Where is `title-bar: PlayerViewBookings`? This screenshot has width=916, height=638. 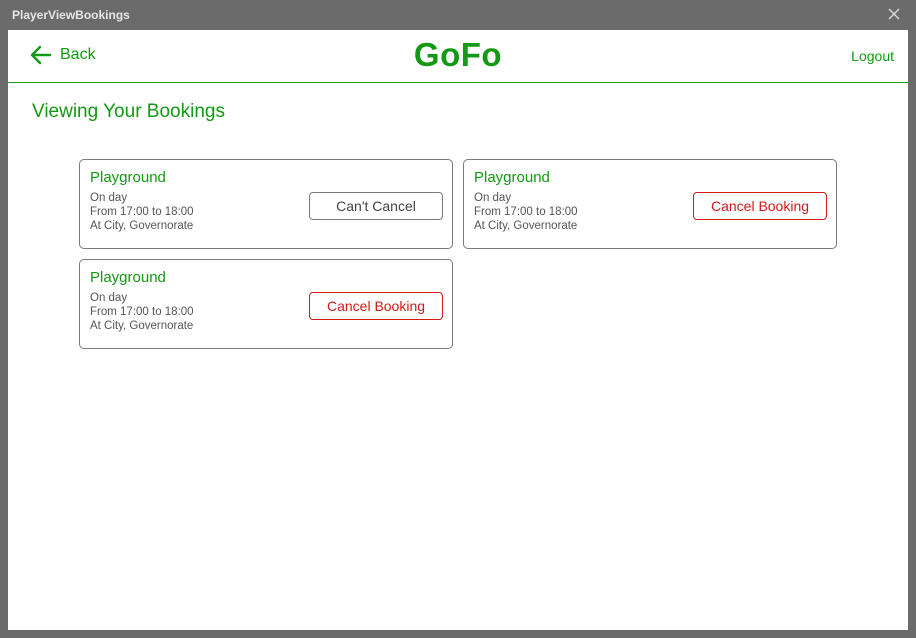 title-bar: PlayerViewBookings is located at coordinates (458, 15).